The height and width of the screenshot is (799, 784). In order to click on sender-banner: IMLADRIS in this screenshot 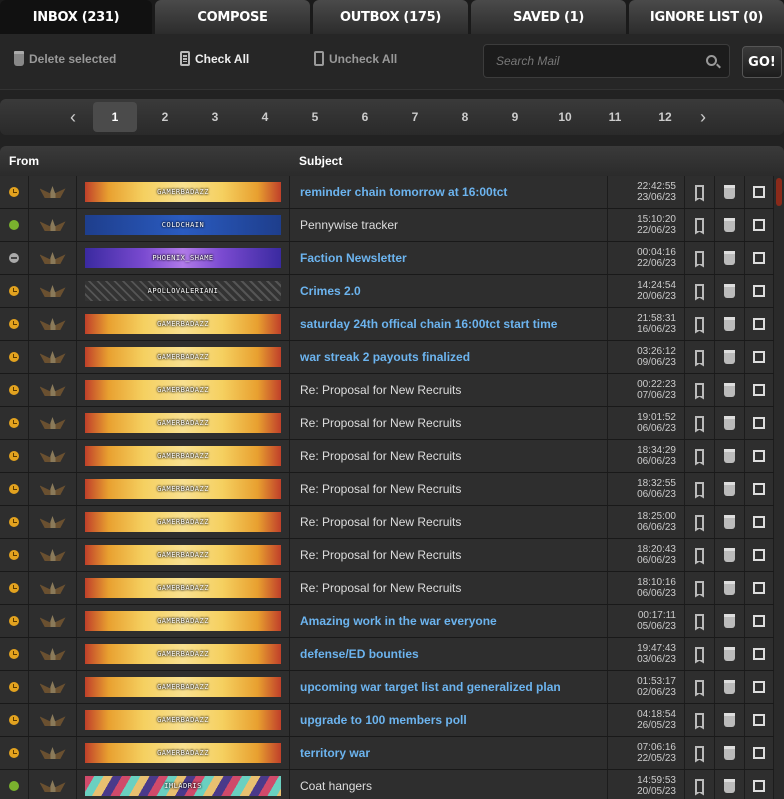, I will do `click(183, 786)`.